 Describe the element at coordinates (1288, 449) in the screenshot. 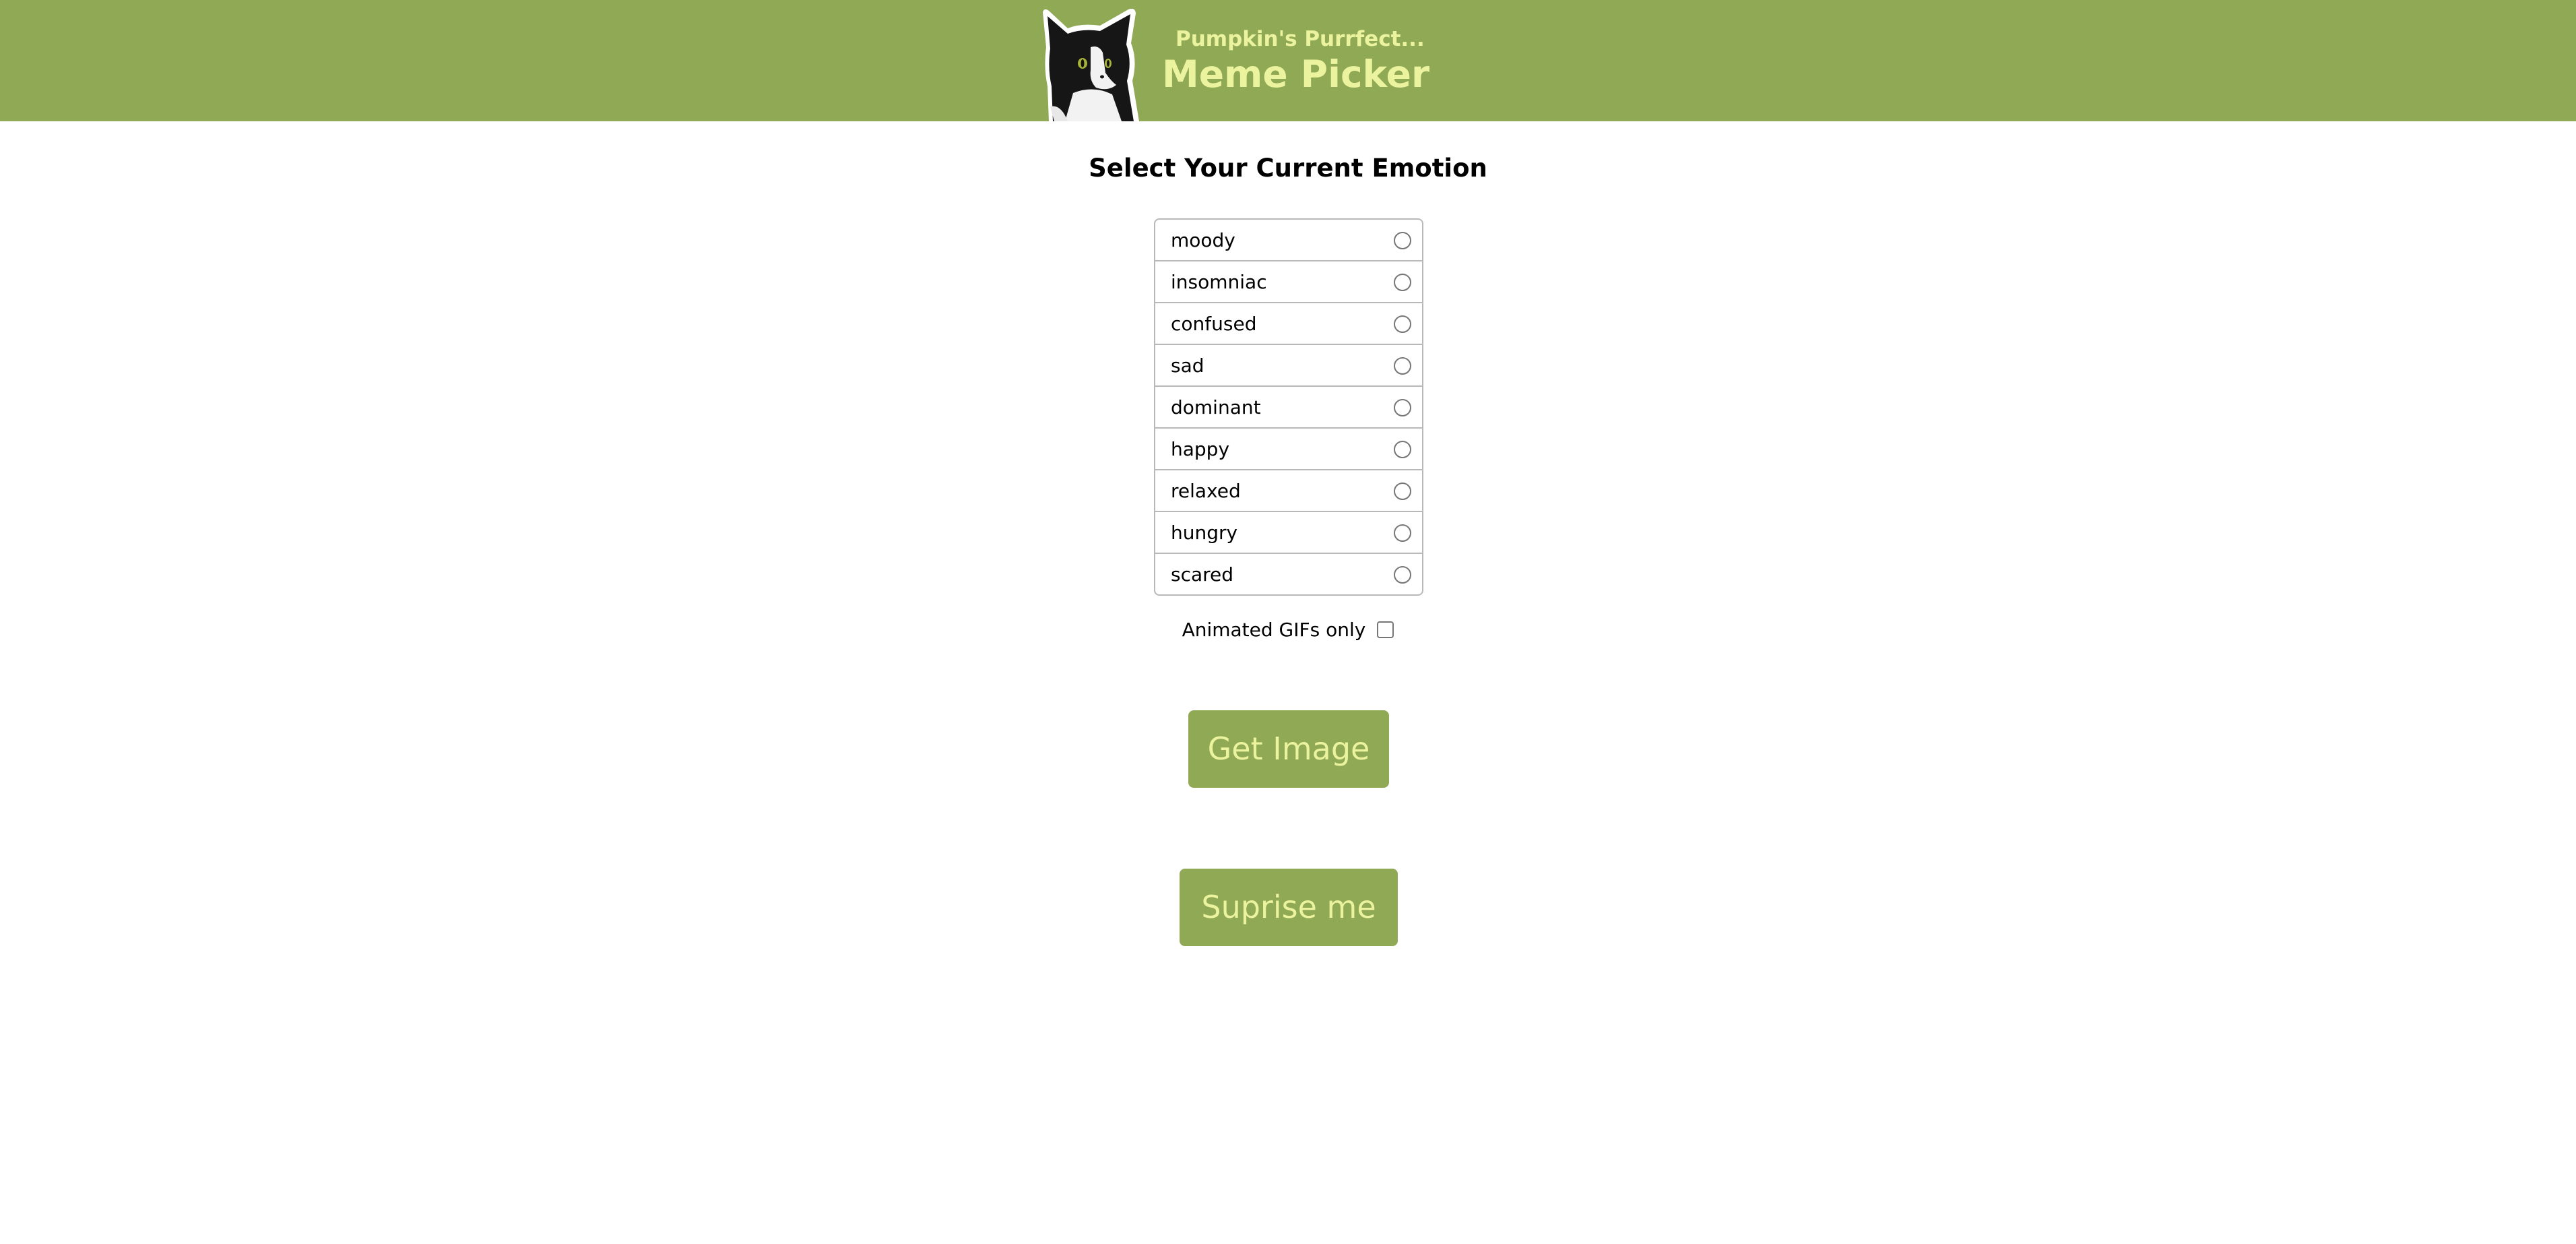

I see `emotion-option-happy: happy` at that location.